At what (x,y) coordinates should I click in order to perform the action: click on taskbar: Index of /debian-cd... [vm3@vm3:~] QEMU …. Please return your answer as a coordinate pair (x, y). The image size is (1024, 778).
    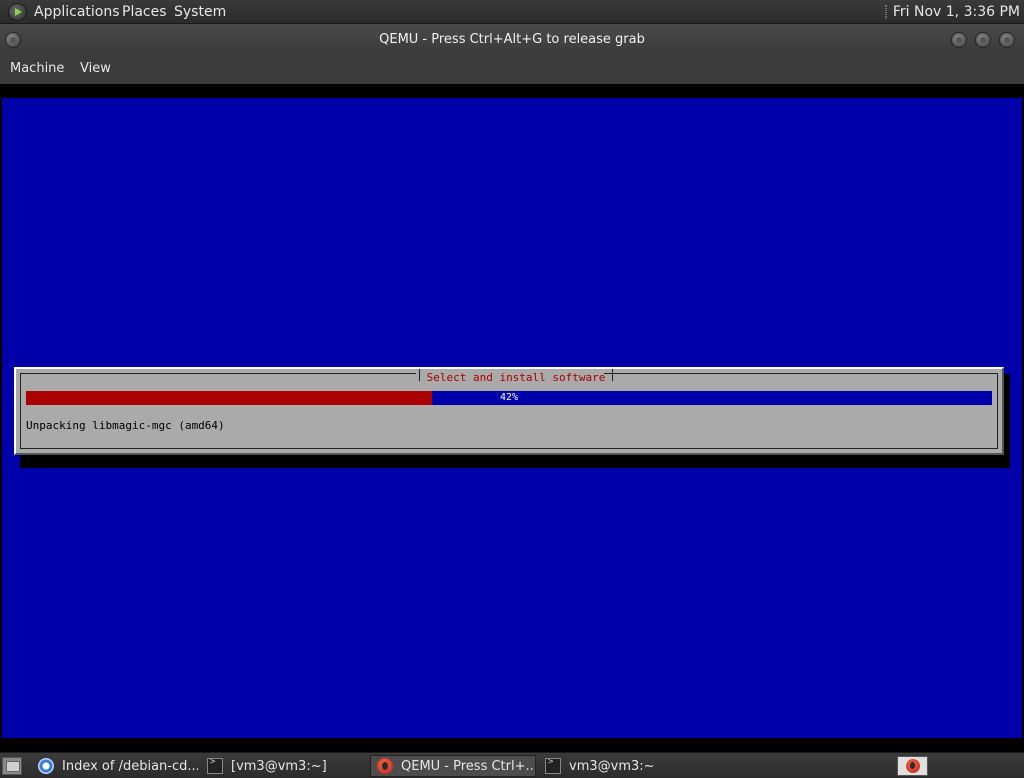
    Looking at the image, I should click on (512, 765).